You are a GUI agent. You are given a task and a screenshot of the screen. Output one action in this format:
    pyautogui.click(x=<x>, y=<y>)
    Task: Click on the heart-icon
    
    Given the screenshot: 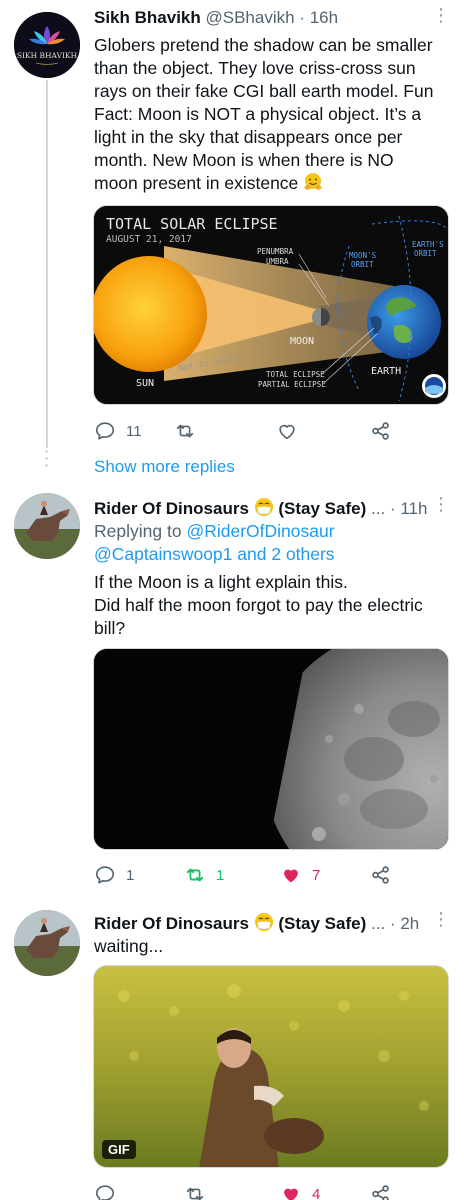 What is the action you would take?
    pyautogui.click(x=287, y=432)
    